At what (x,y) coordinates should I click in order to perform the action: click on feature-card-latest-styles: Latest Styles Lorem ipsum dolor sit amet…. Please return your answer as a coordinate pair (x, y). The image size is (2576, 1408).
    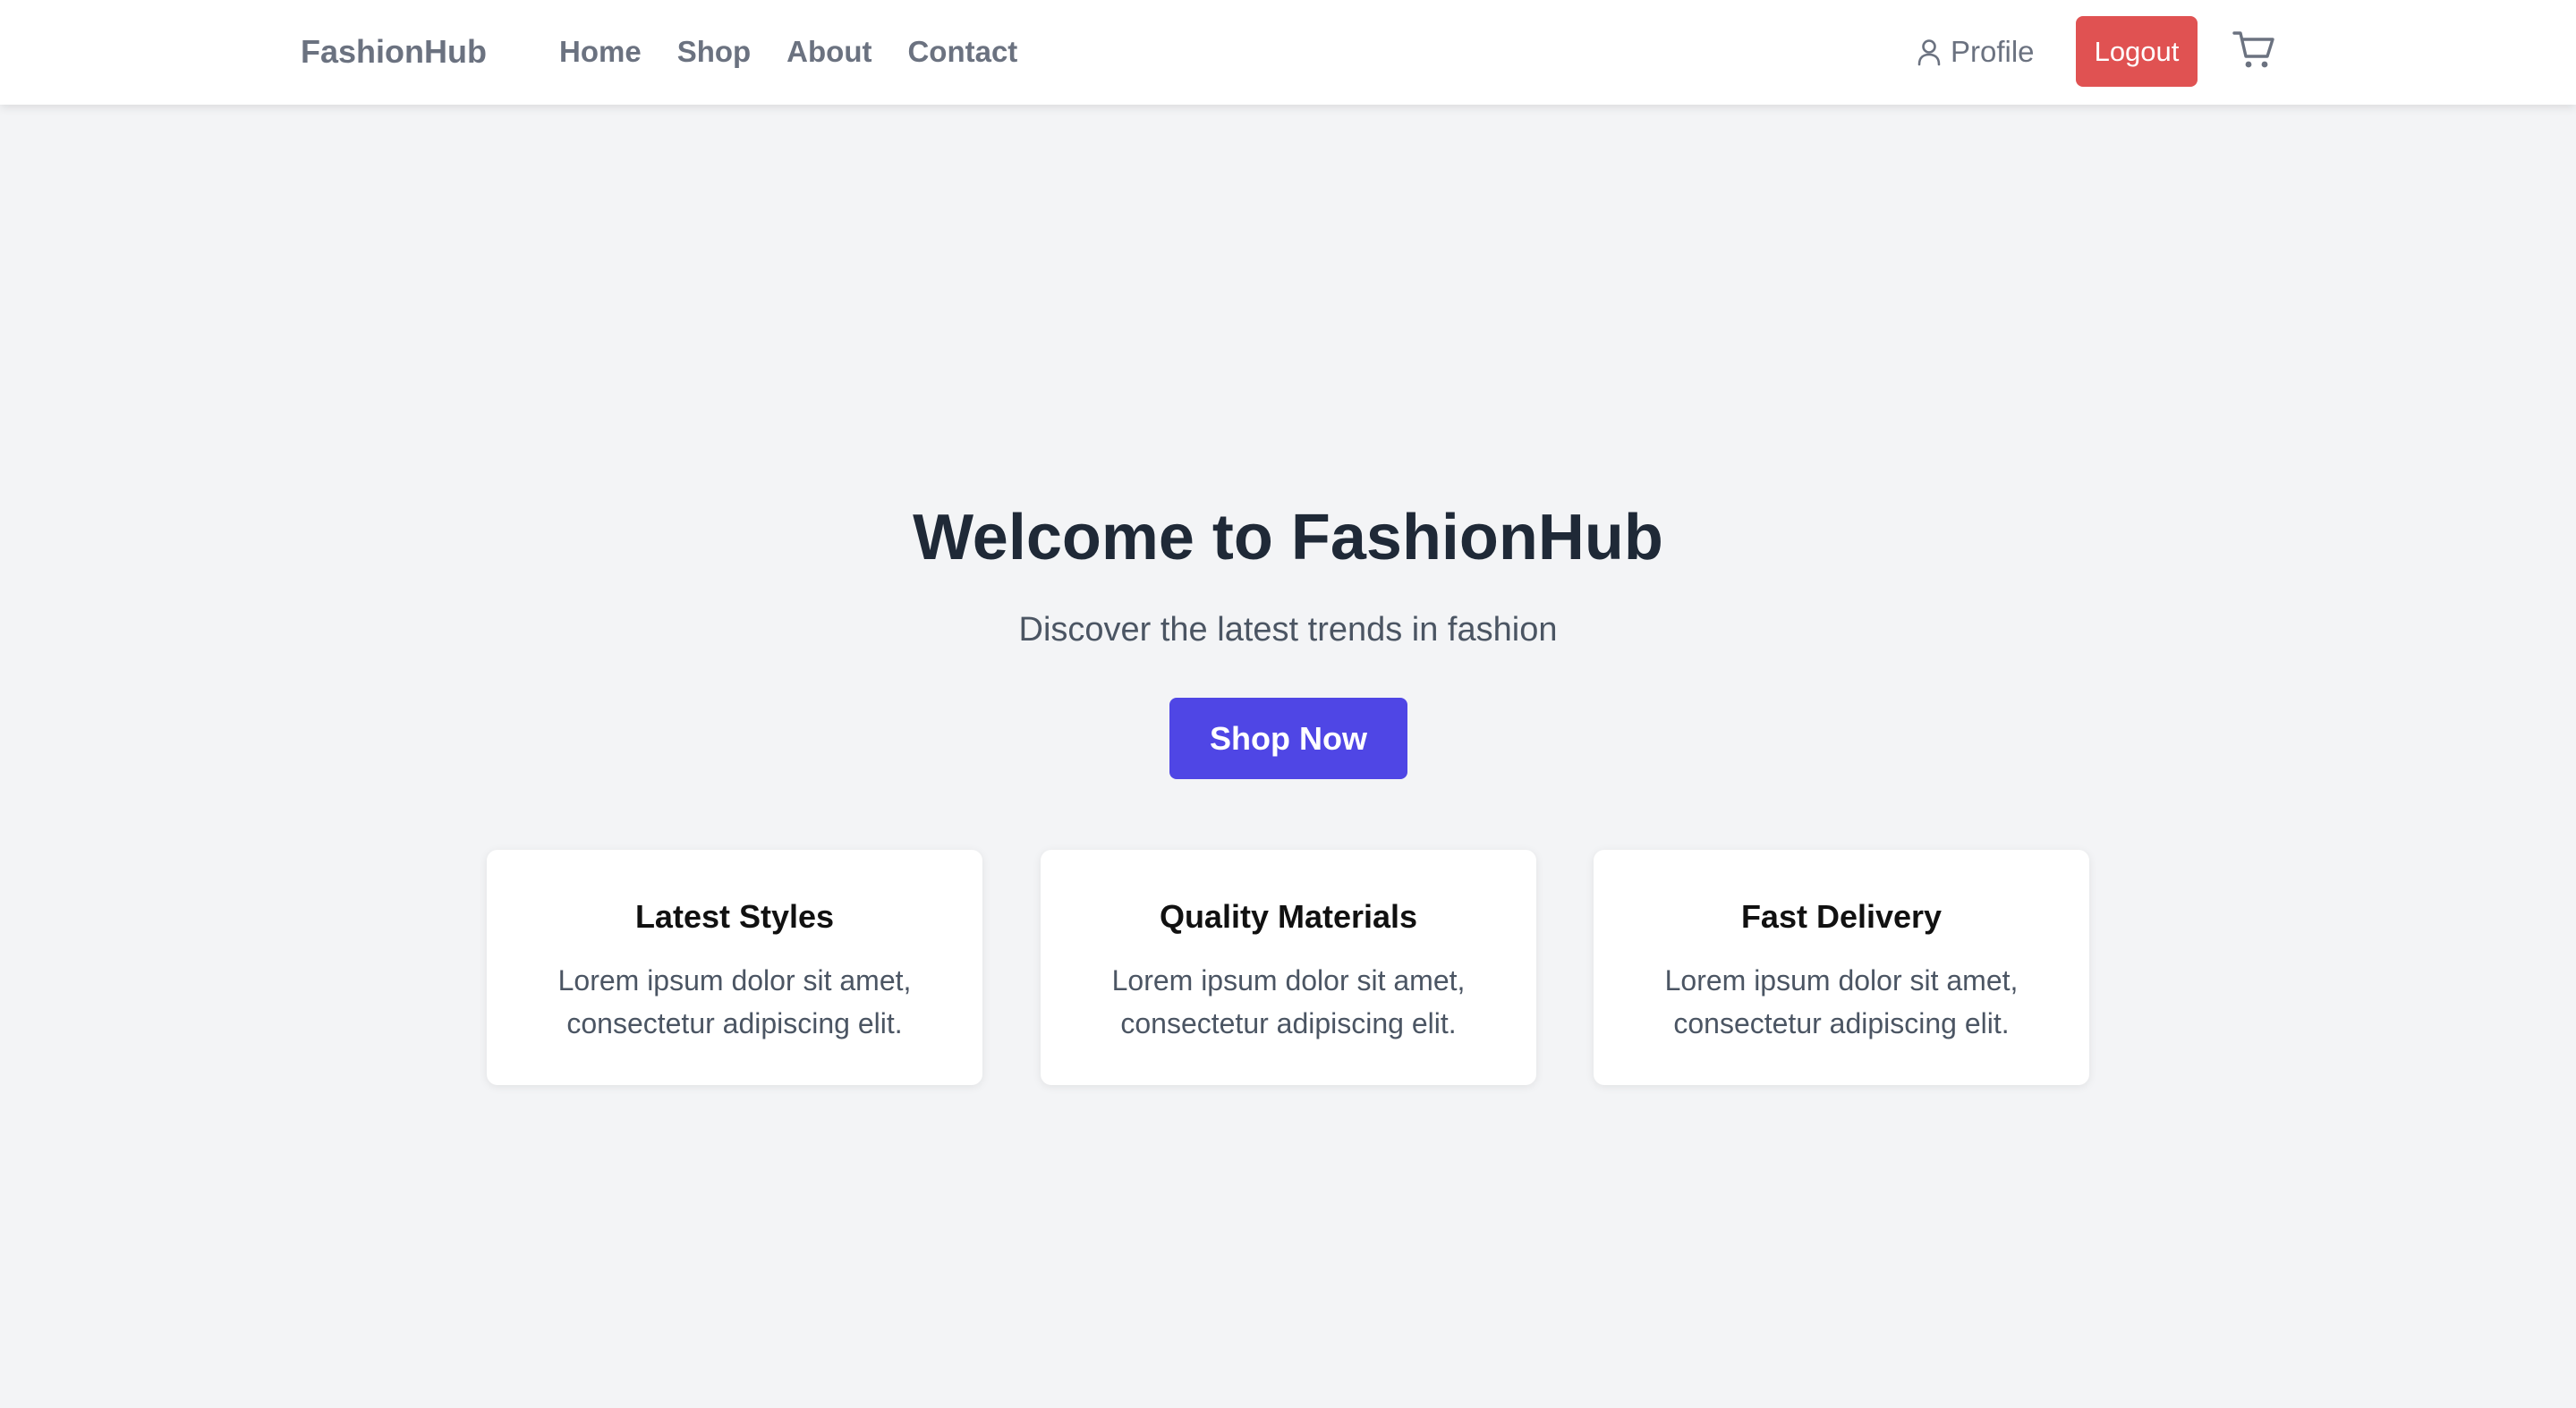
    Looking at the image, I should click on (734, 968).